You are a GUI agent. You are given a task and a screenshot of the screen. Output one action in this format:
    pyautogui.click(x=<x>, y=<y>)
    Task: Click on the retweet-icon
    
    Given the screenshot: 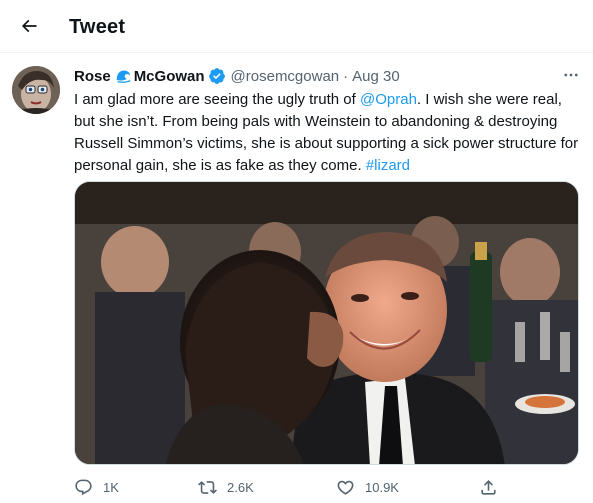 What is the action you would take?
    pyautogui.click(x=207, y=487)
    